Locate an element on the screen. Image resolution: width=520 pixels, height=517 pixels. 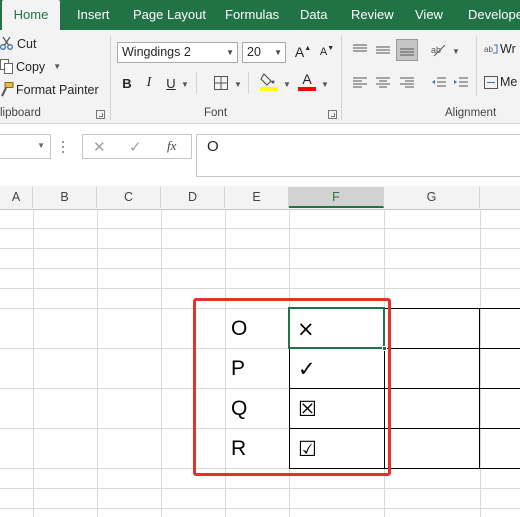
increase-indent-button is located at coordinates (461, 83).